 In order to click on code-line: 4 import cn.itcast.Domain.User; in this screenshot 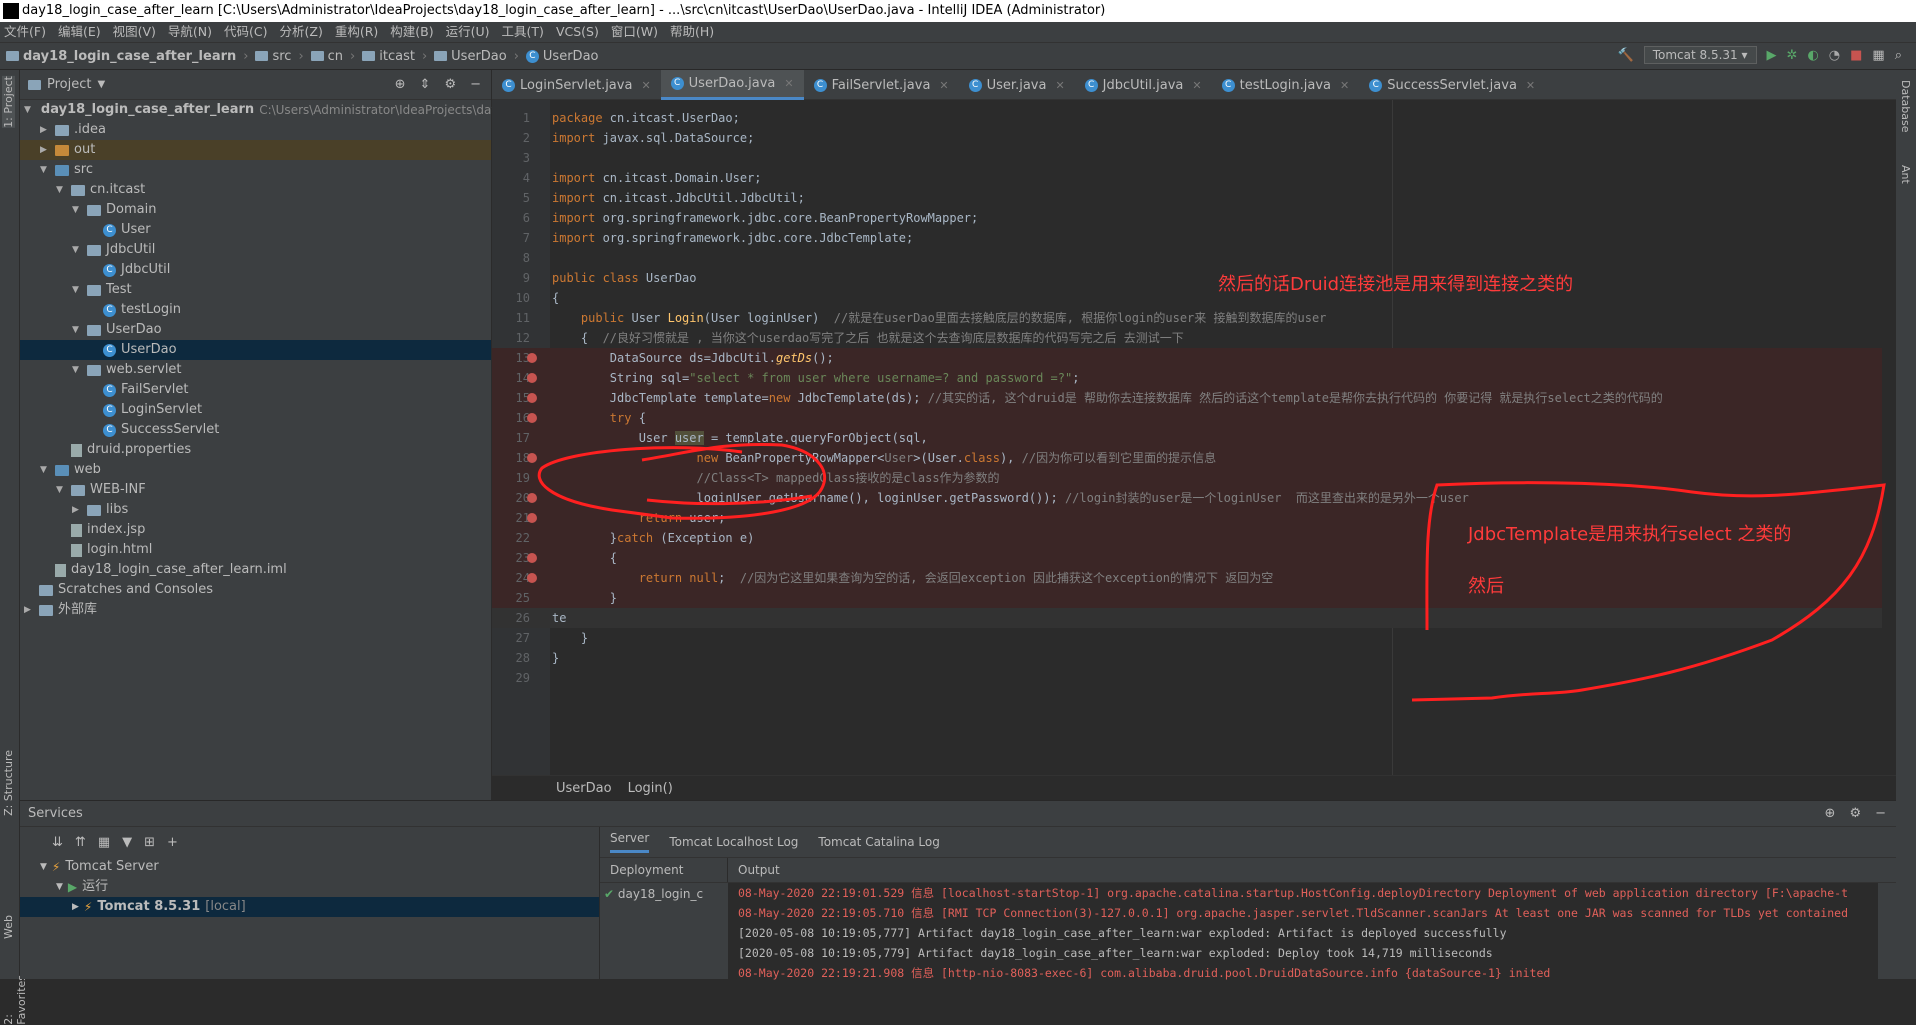, I will do `click(1187, 178)`.